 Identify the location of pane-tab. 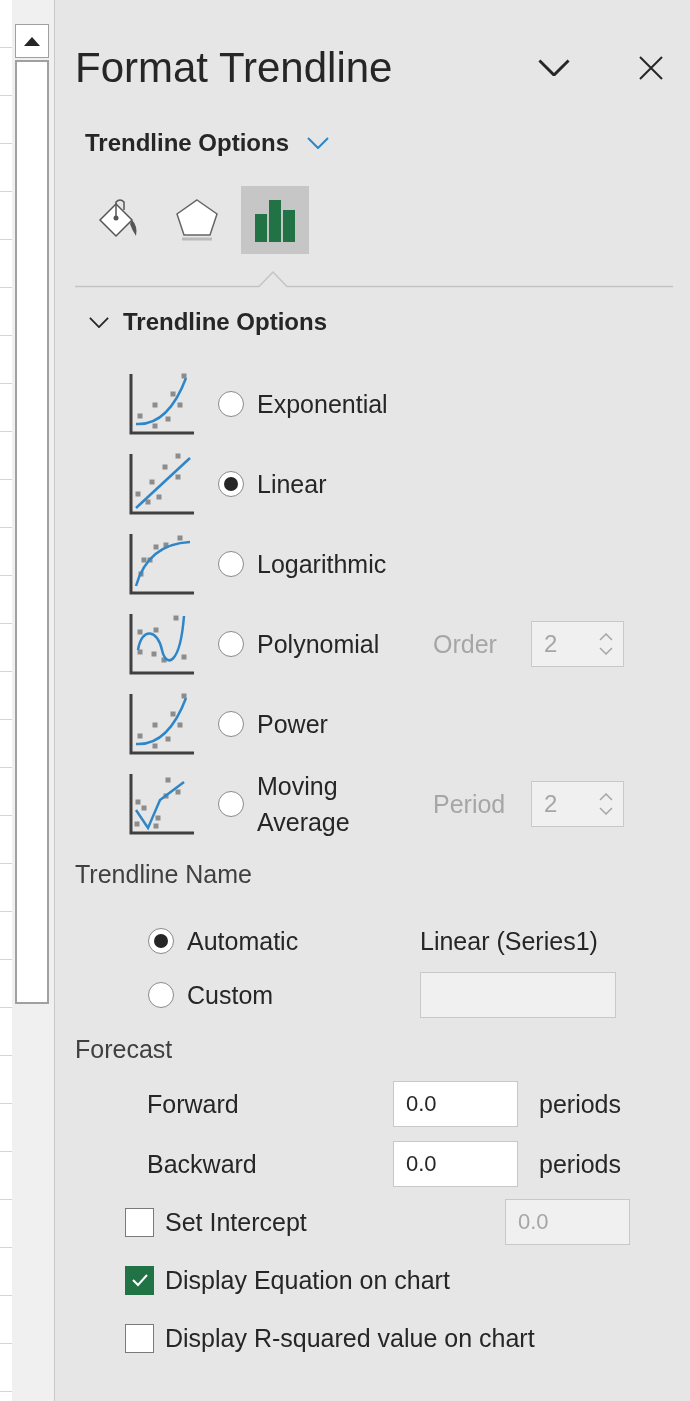
(275, 220).